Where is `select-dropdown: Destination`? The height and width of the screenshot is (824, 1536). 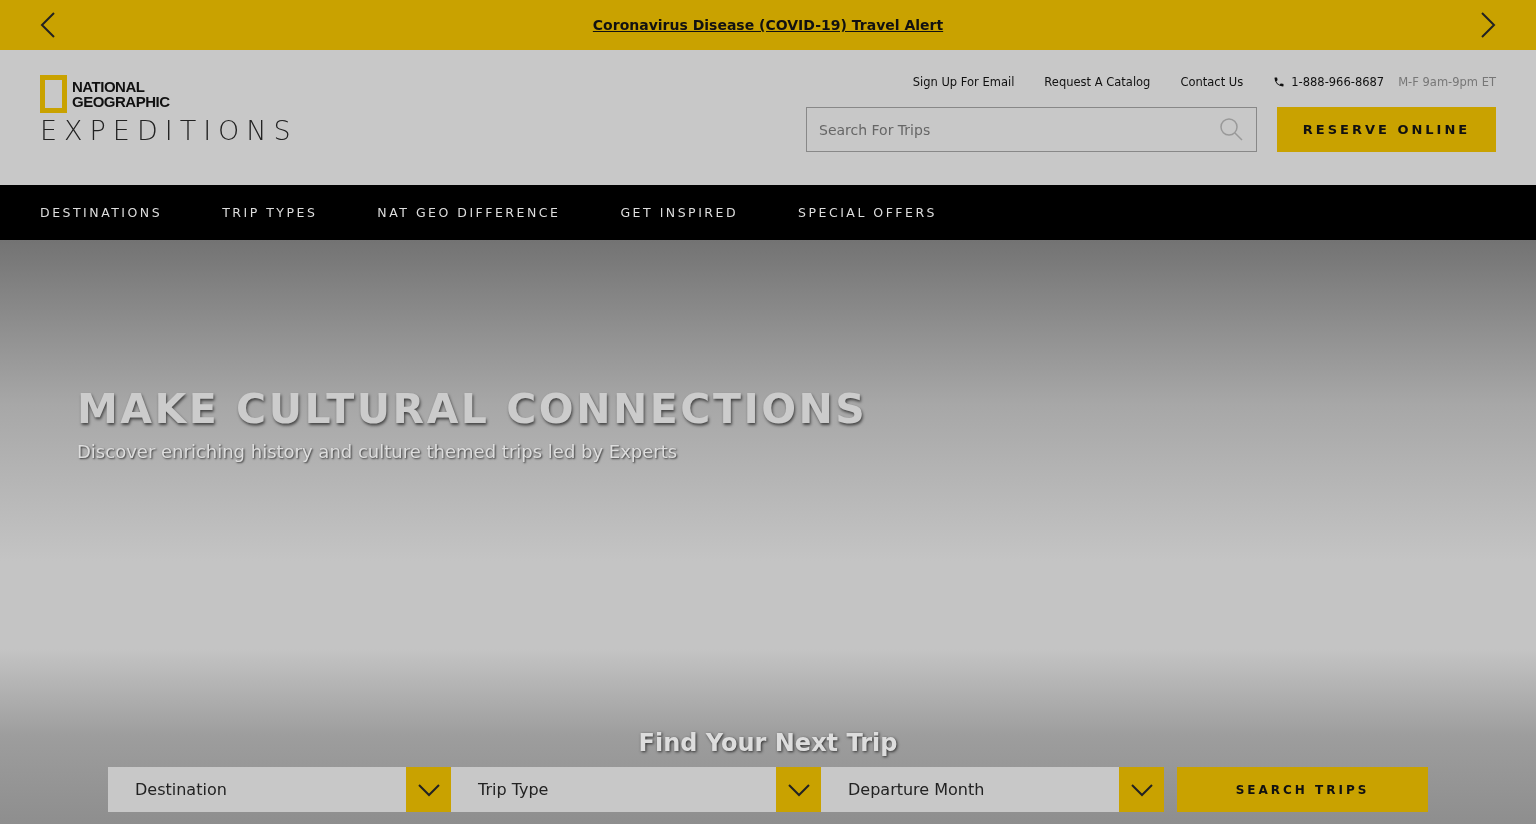
select-dropdown: Destination is located at coordinates (279, 789).